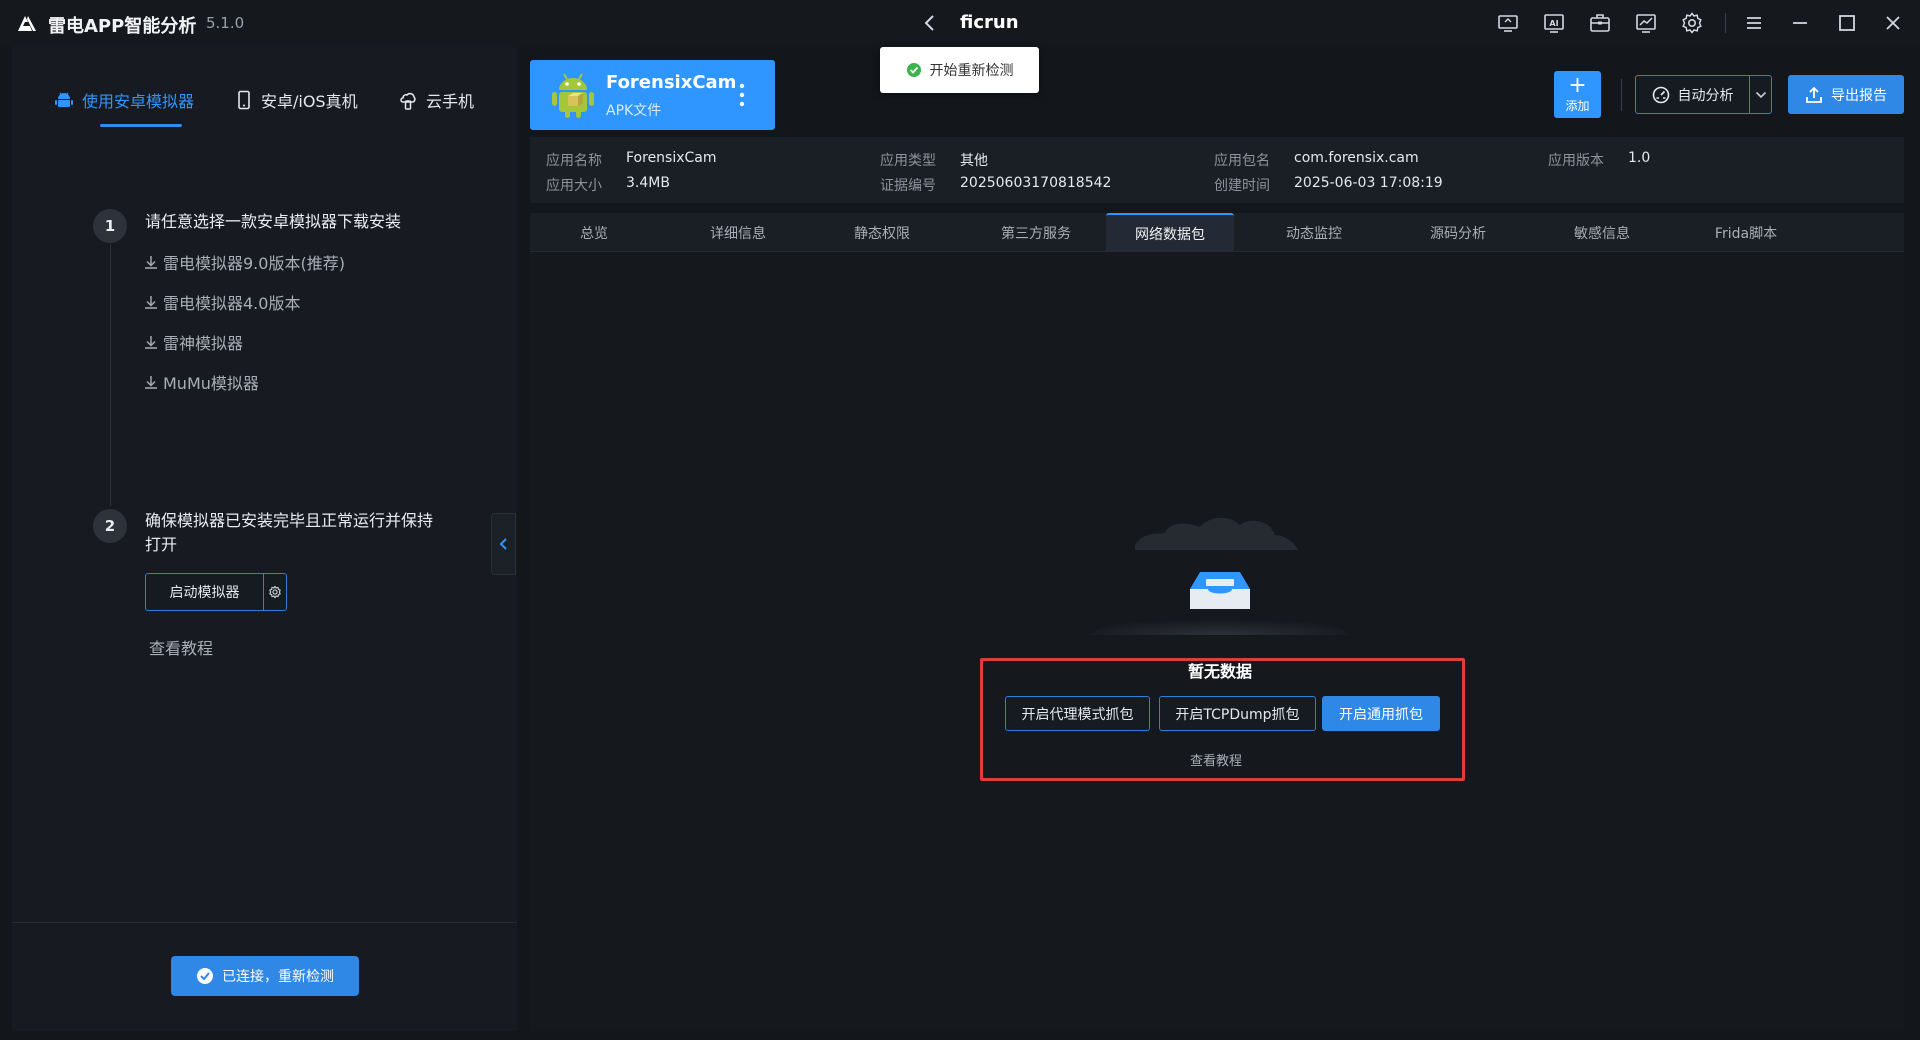 This screenshot has height=1040, width=1920. I want to click on android-app-icon, so click(573, 95).